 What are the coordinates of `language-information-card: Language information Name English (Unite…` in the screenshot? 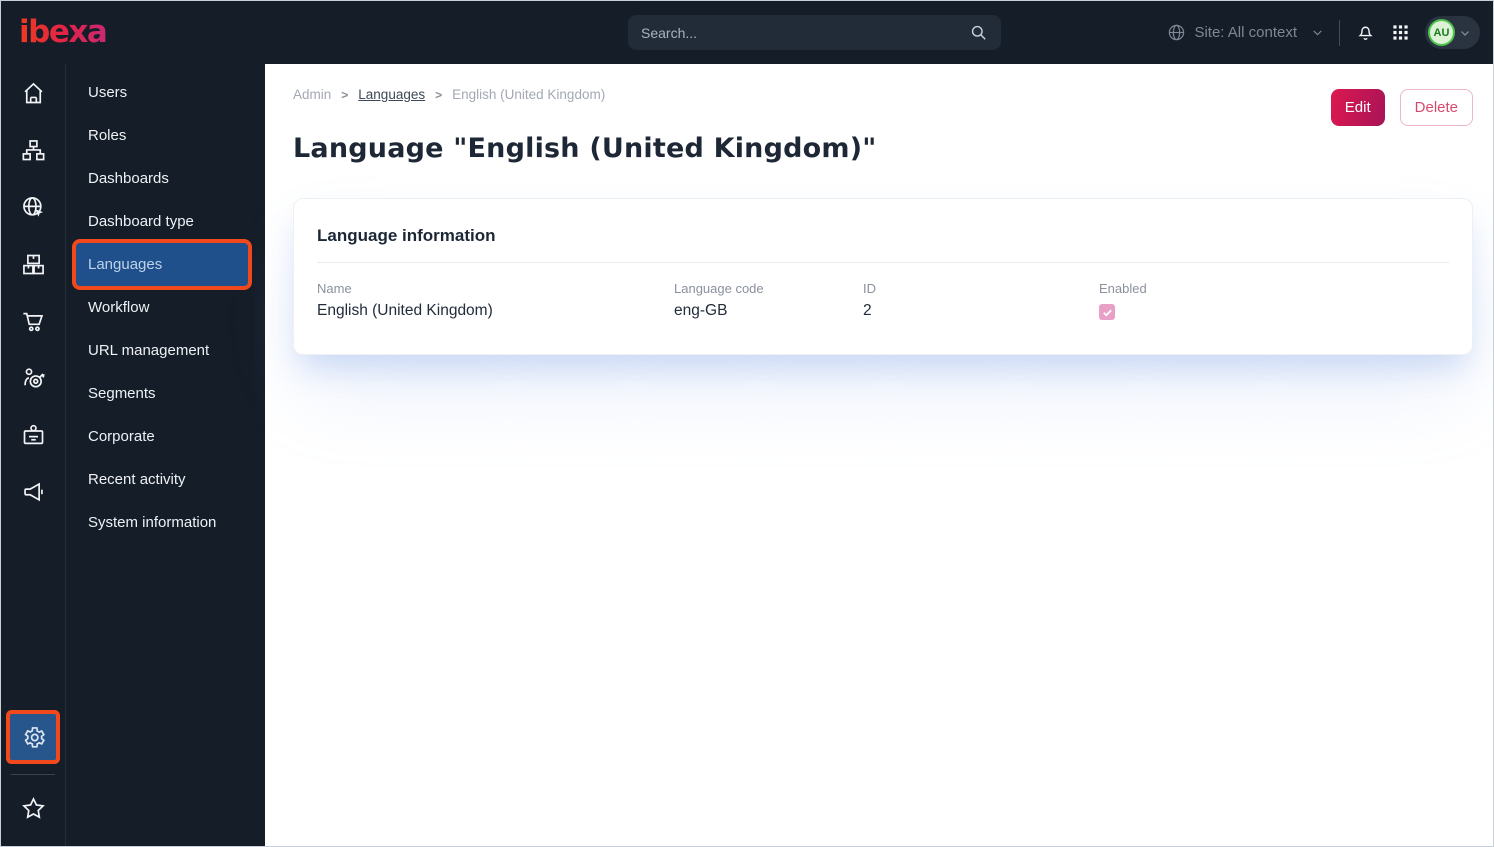 It's located at (883, 276).